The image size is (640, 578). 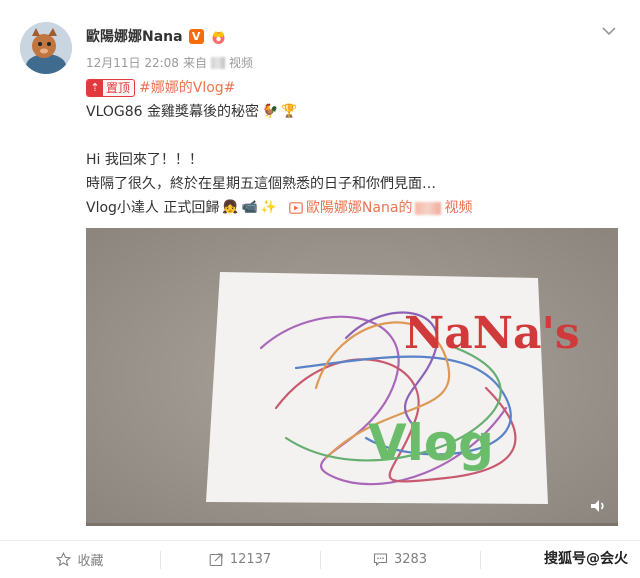 I want to click on rooster-icon: 🐓, so click(x=270, y=111).